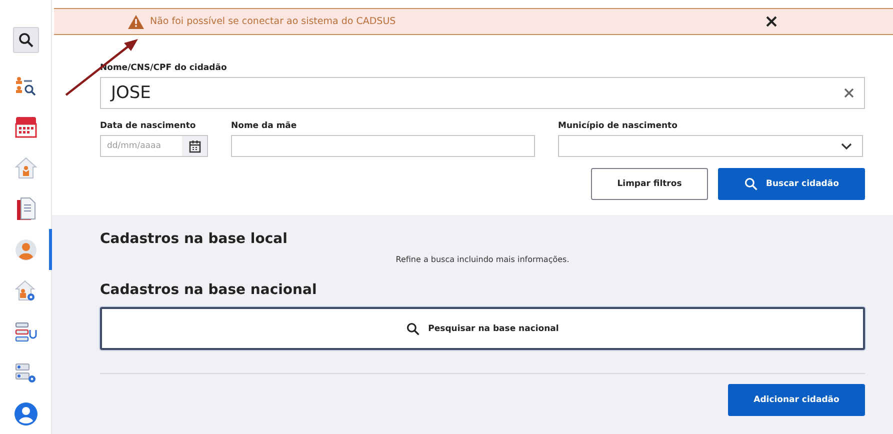 This screenshot has width=893, height=434. I want to click on add-citizen-button: Adicionar cidadão, so click(796, 400).